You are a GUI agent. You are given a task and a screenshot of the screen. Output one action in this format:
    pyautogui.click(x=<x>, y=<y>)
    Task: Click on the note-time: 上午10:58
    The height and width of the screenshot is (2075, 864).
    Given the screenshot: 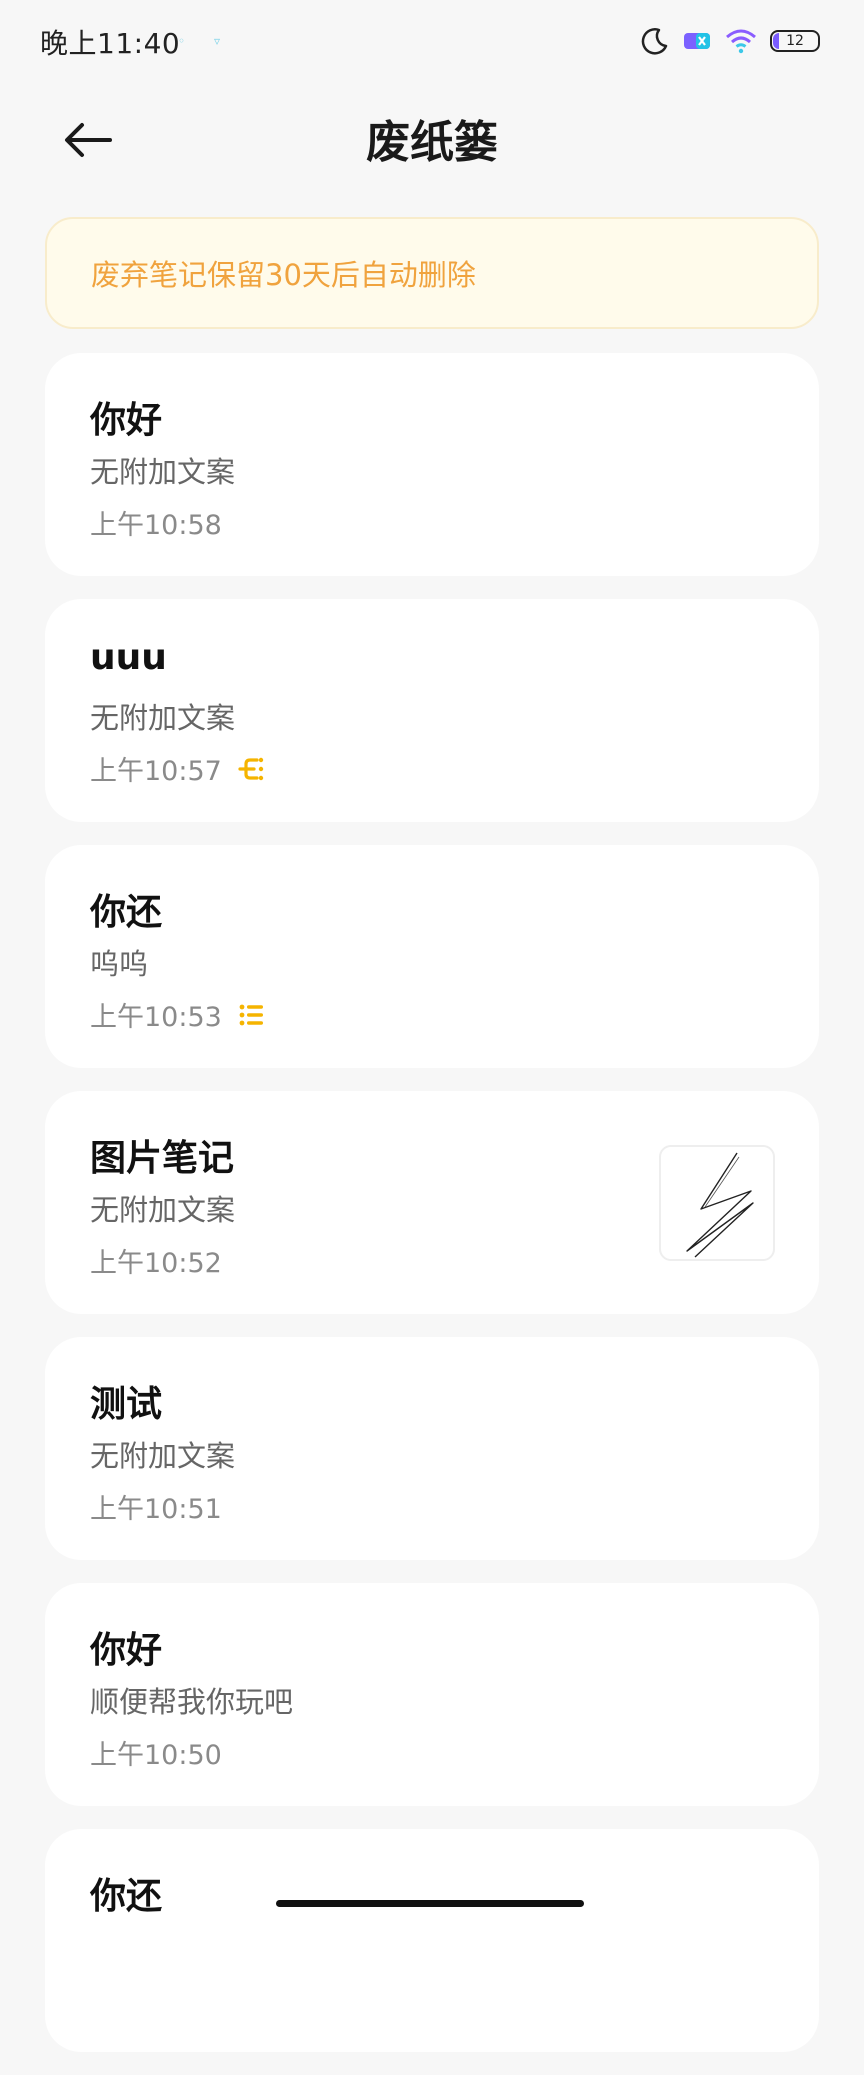 What is the action you would take?
    pyautogui.click(x=156, y=525)
    